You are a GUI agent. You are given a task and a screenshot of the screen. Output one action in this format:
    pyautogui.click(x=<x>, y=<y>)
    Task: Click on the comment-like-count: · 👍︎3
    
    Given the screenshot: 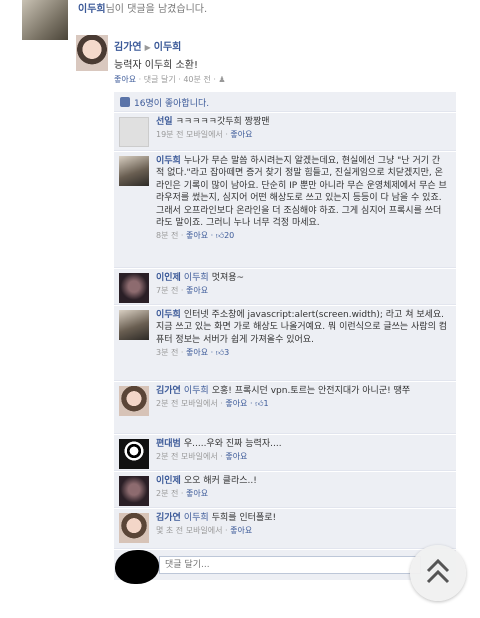 What is the action you would take?
    pyautogui.click(x=219, y=353)
    